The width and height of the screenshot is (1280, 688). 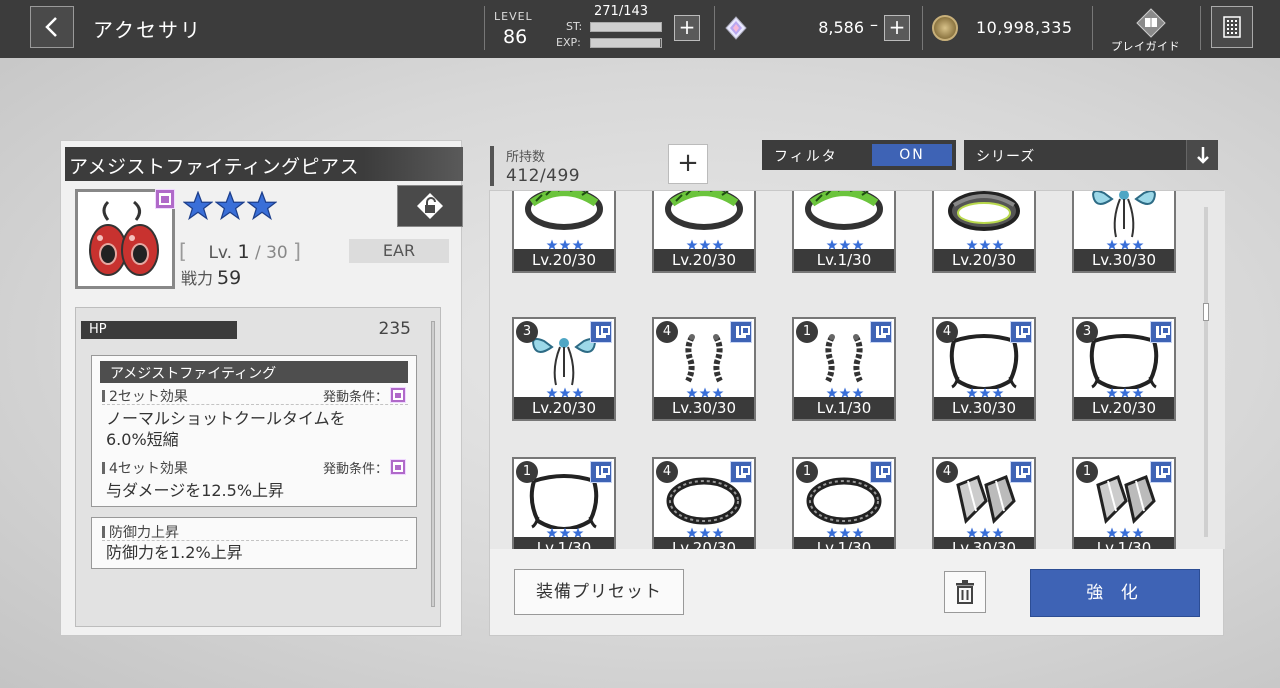 What do you see at coordinates (806, 157) in the screenshot?
I see `filter-label: フィルタ` at bounding box center [806, 157].